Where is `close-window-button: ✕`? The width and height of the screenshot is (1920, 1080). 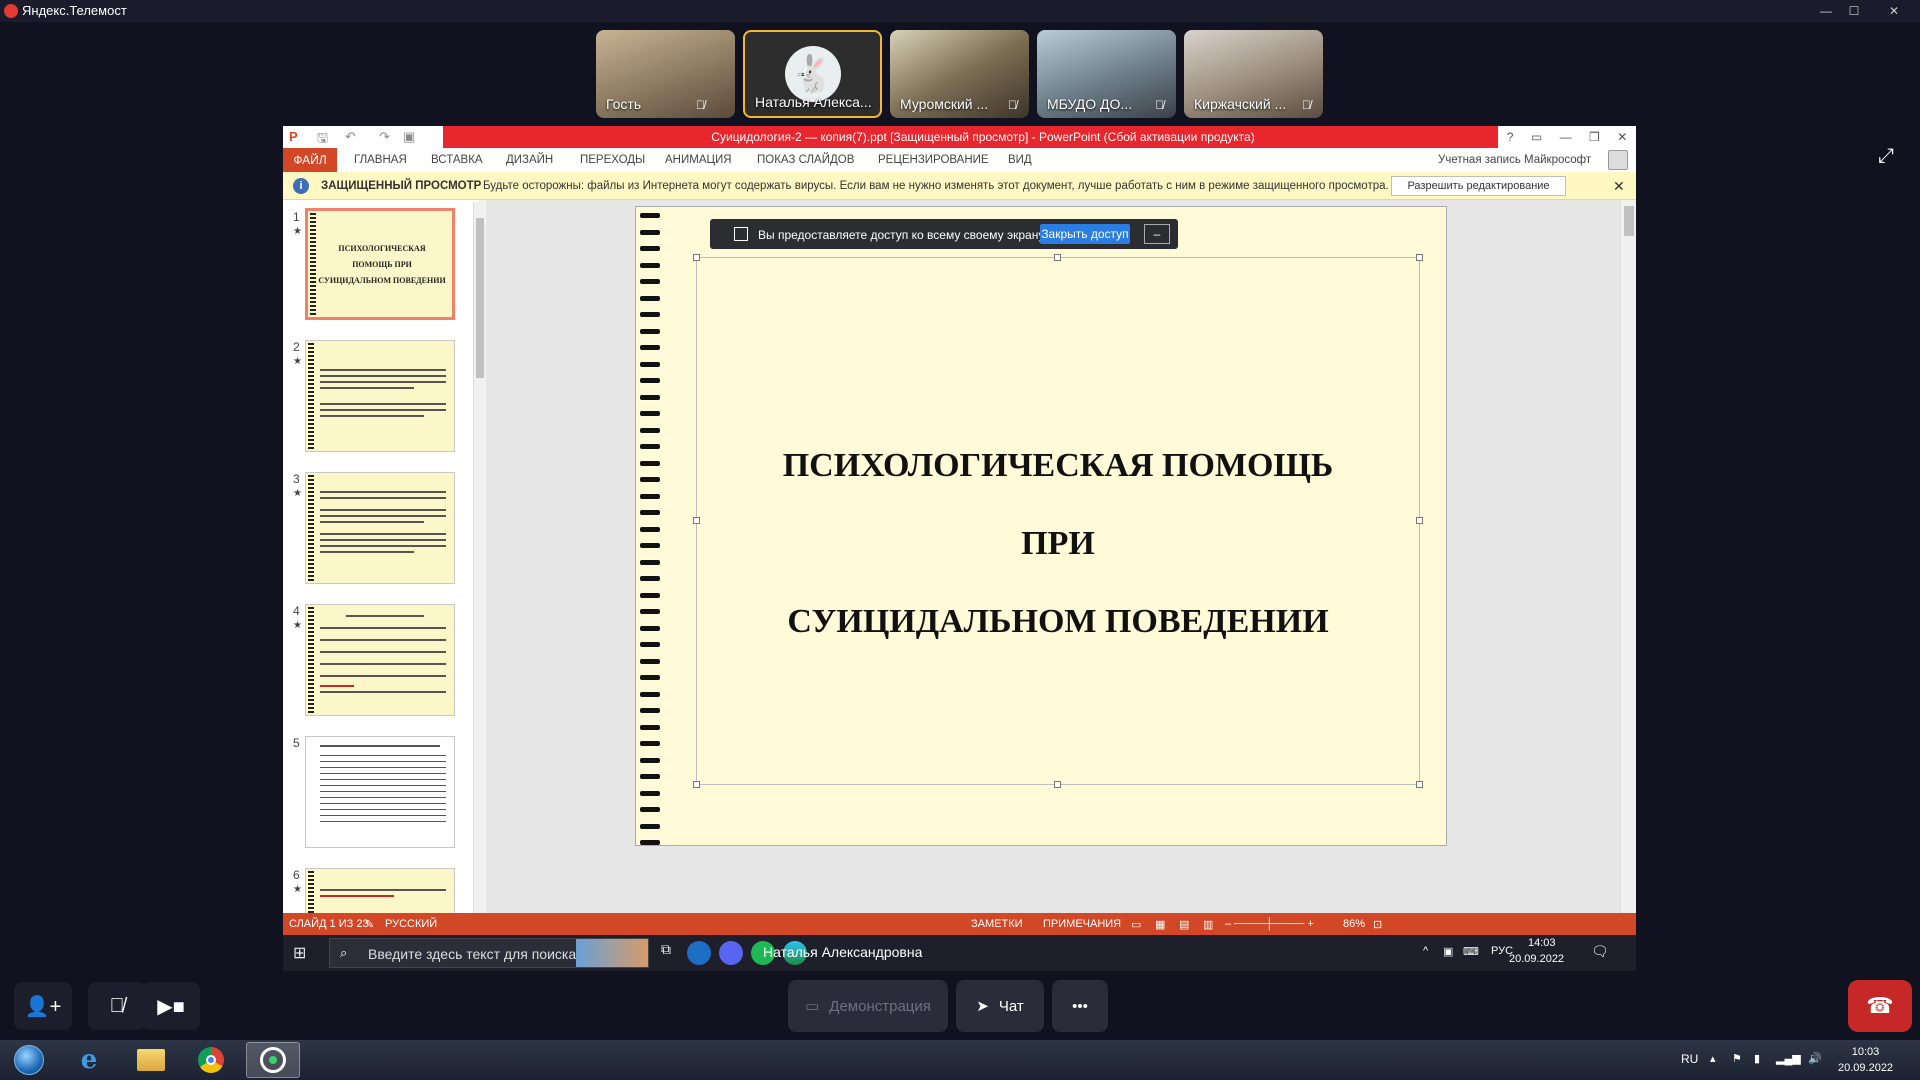
close-window-button: ✕ is located at coordinates (1894, 11).